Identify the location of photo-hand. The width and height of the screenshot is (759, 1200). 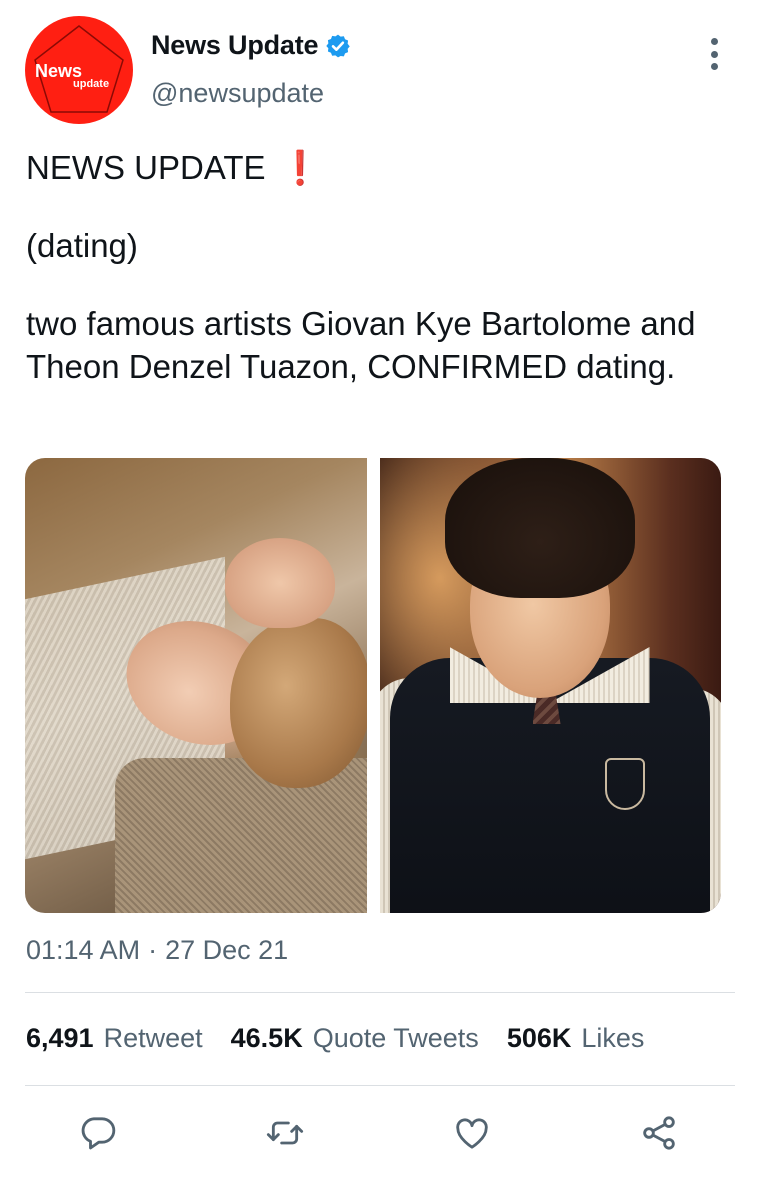
(280, 583).